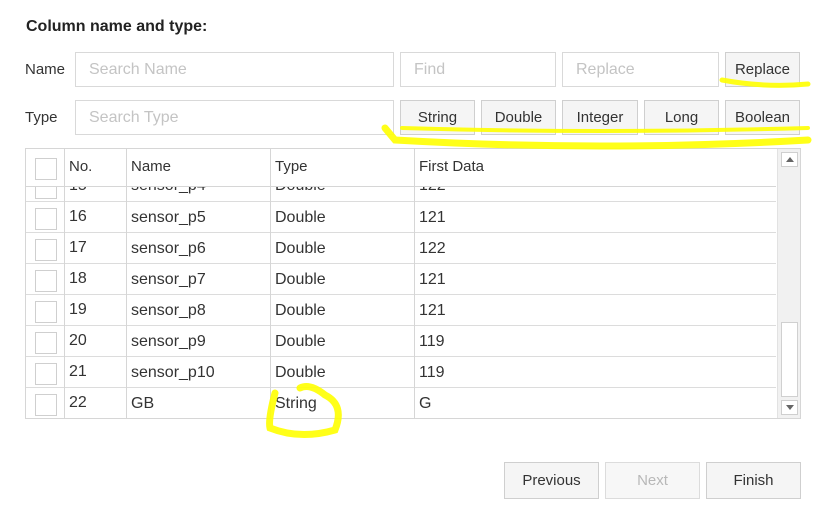 The width and height of the screenshot is (823, 522). What do you see at coordinates (401, 279) in the screenshot?
I see `table-row: 18 sensor_p7 Double 121` at bounding box center [401, 279].